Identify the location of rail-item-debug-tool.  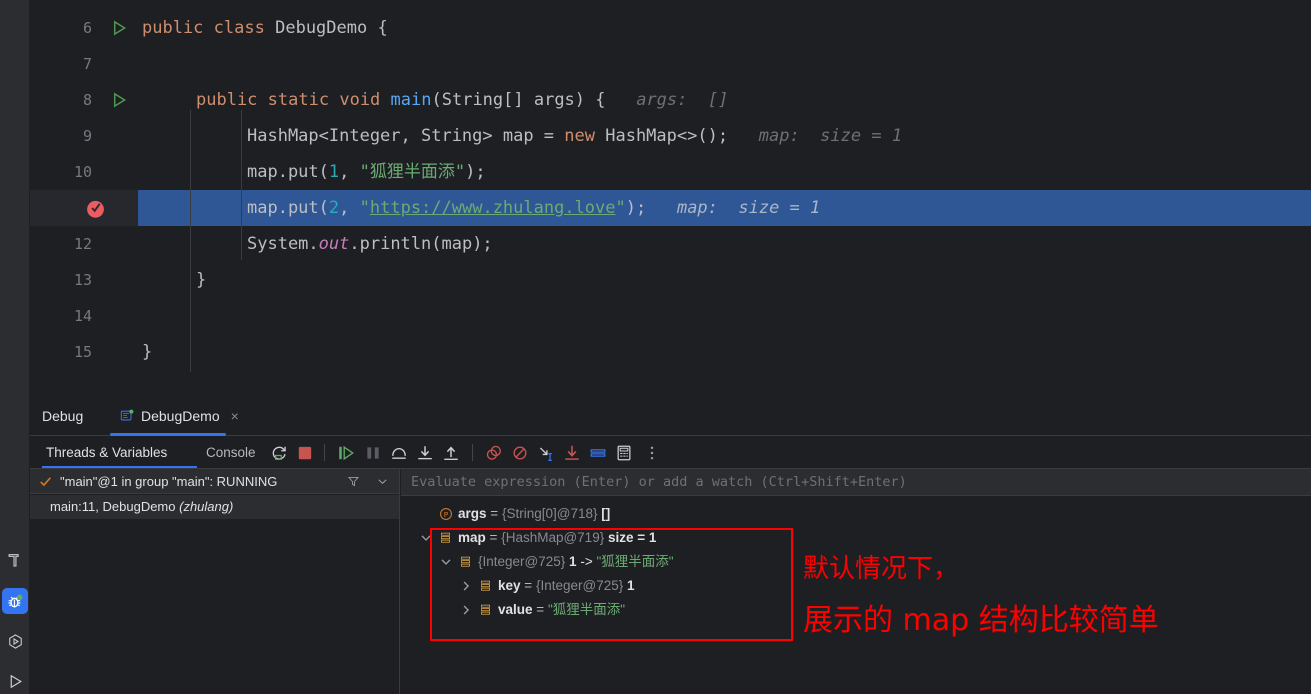
(15, 601).